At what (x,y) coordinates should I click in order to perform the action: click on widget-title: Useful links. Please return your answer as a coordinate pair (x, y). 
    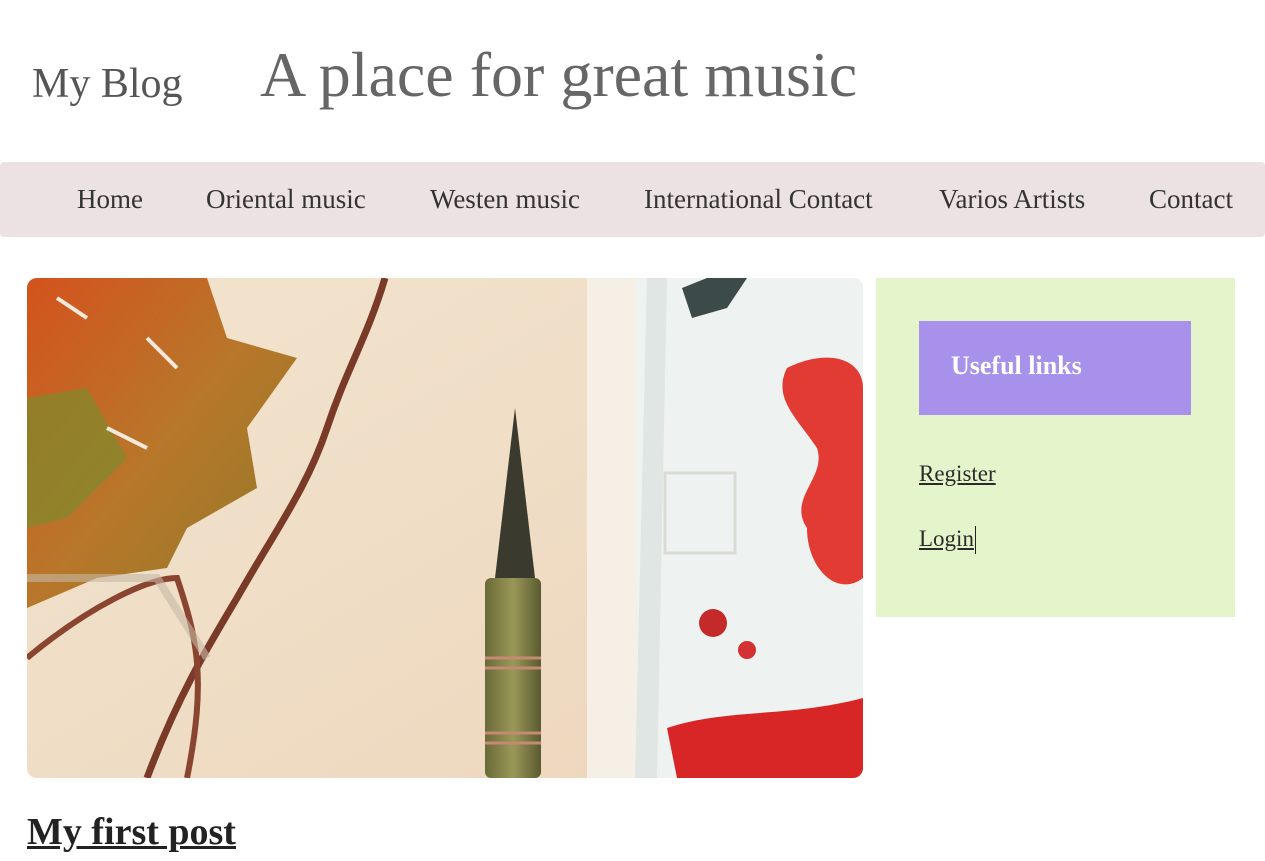
    Looking at the image, I should click on (1016, 365).